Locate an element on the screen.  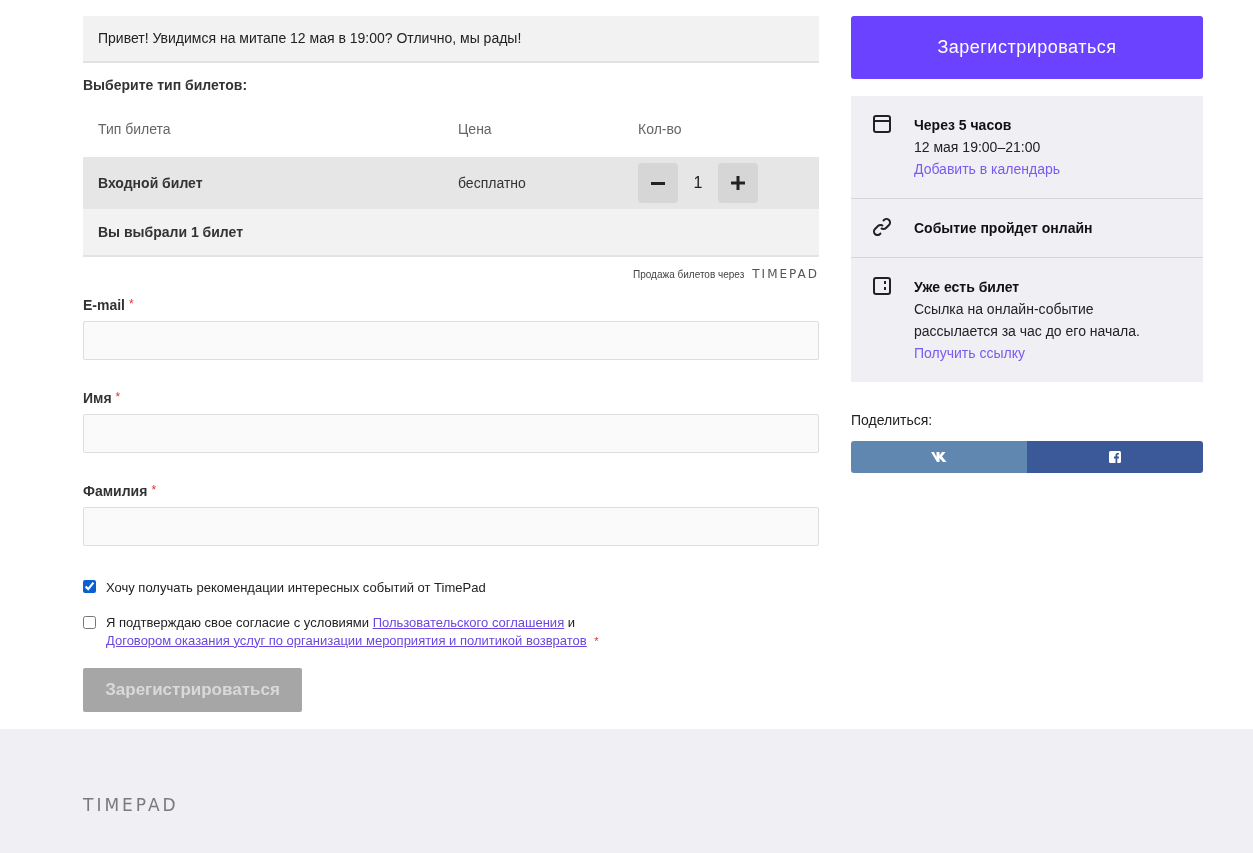
table-cell-text: бесплатно is located at coordinates (492, 183).